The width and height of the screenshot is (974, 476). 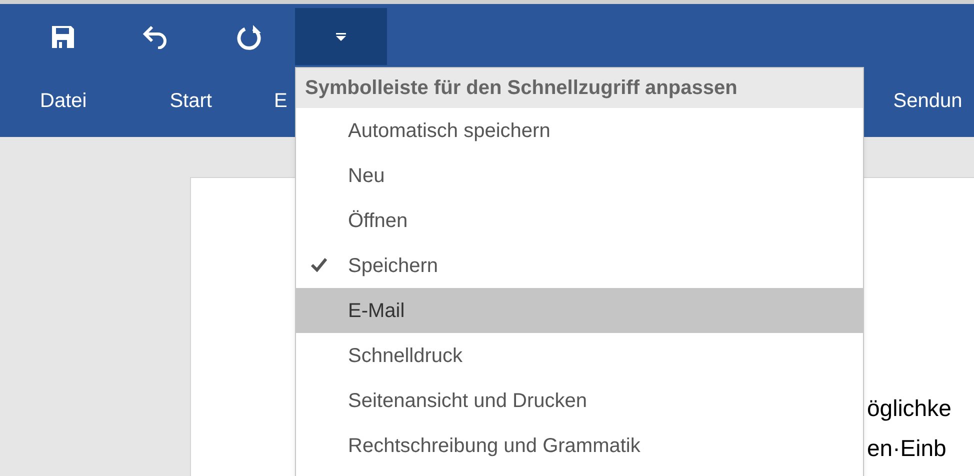 I want to click on document-text: öglichke, so click(x=909, y=408).